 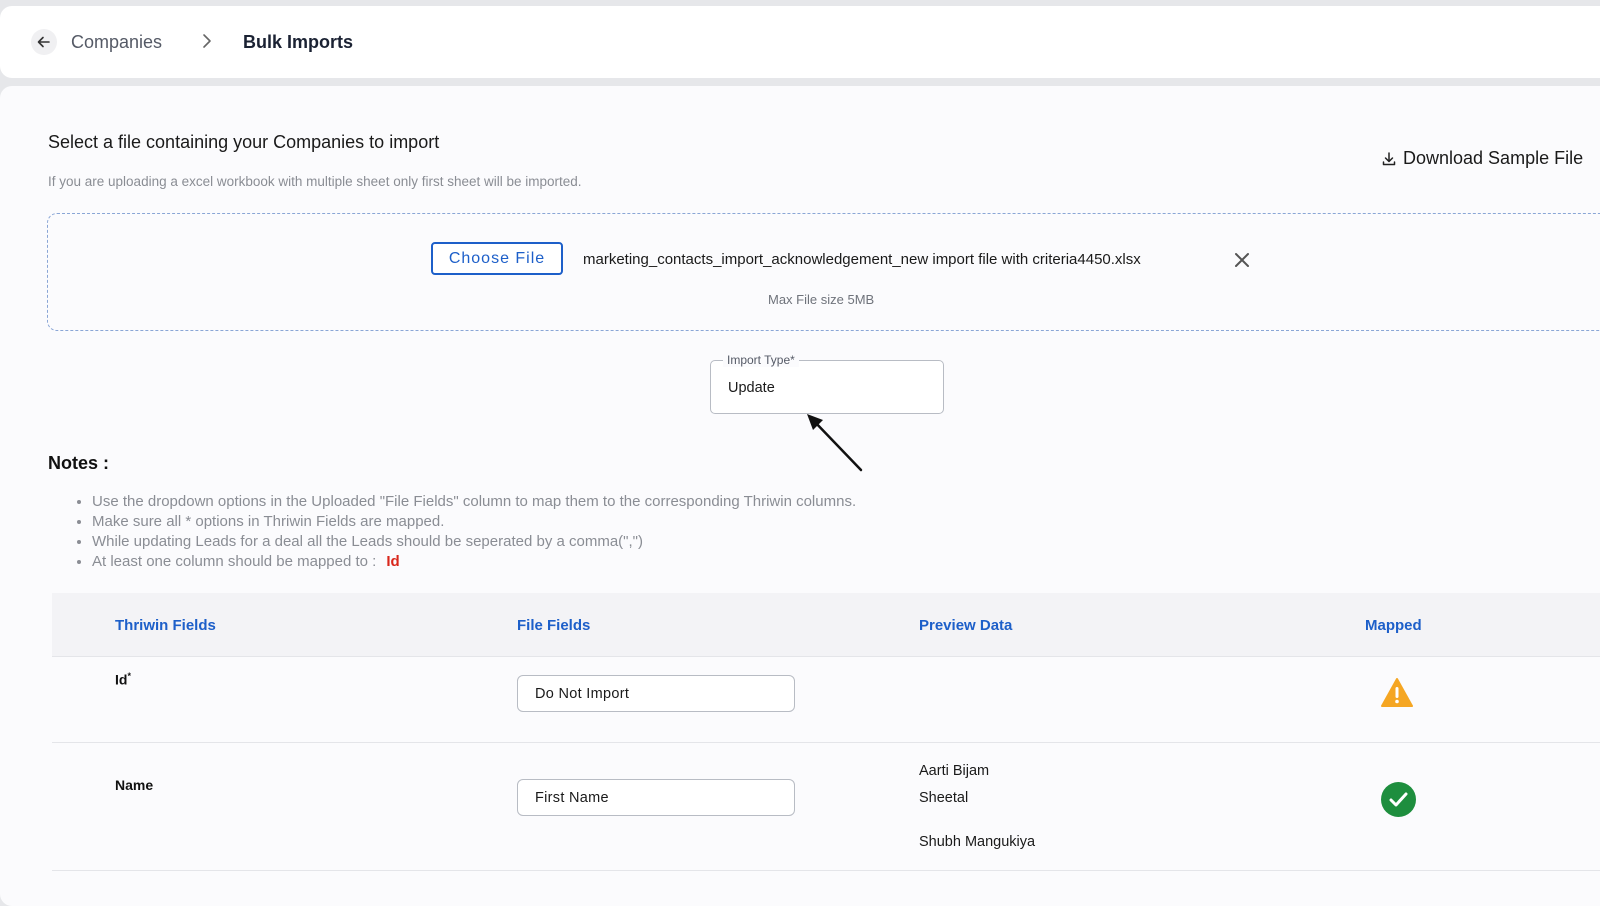 I want to click on header-preview-data: Preview Data, so click(x=966, y=625).